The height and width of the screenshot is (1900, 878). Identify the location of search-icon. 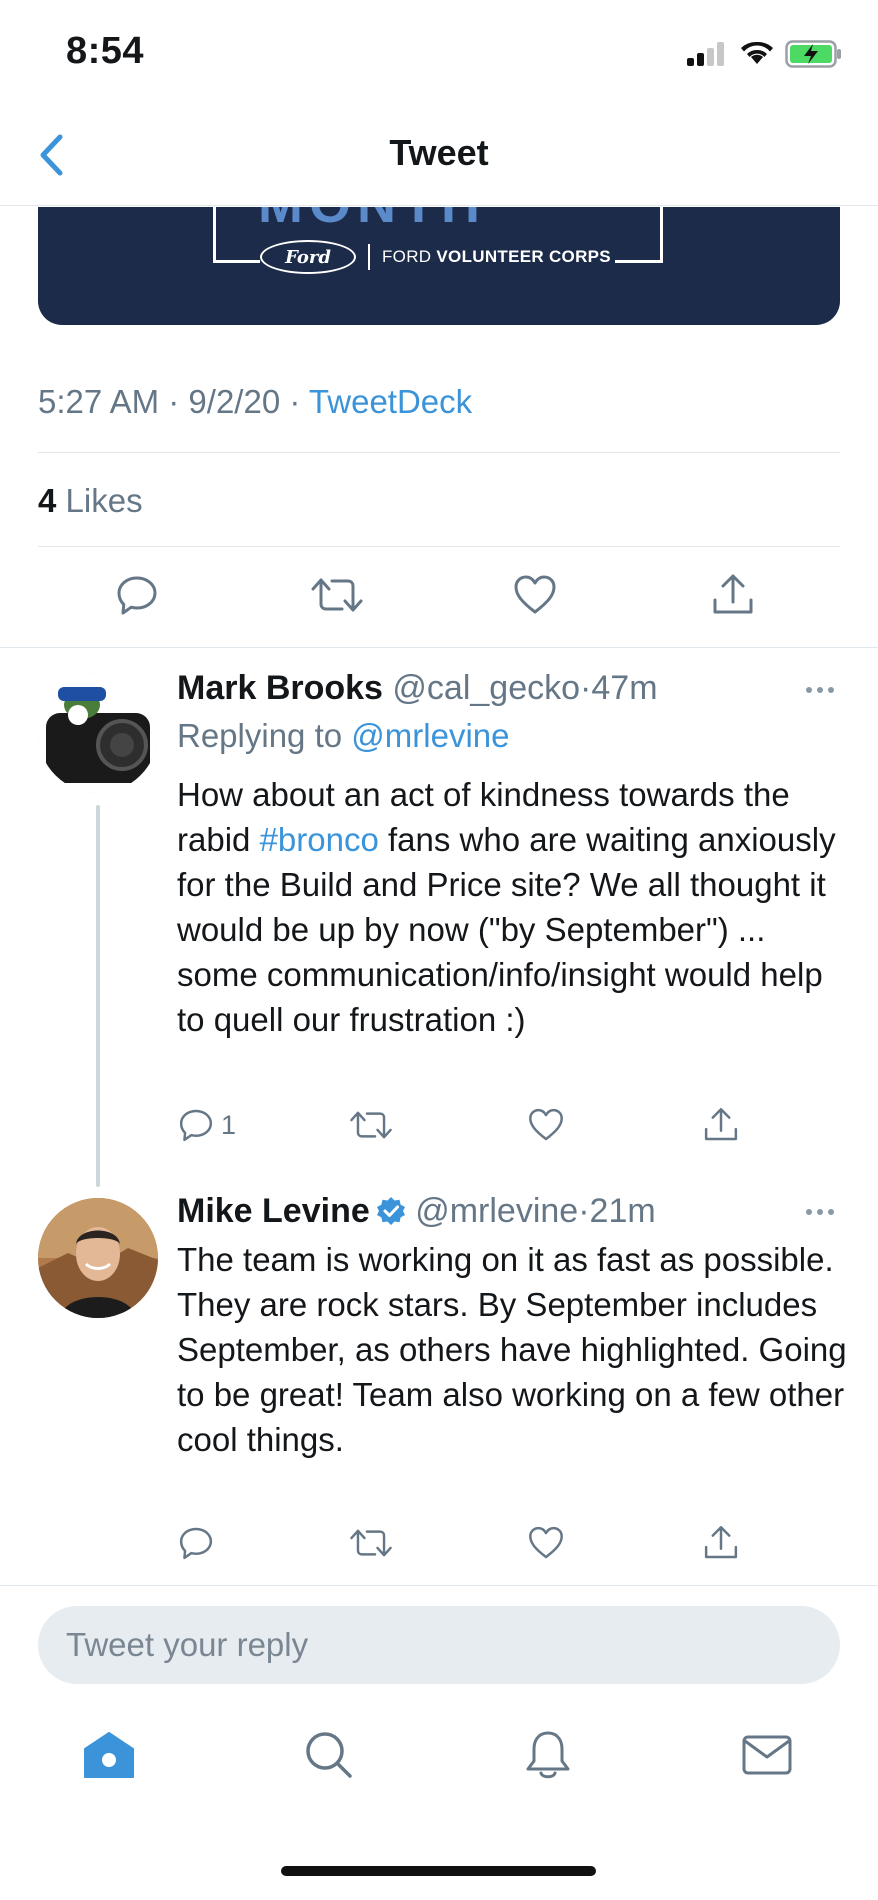
(329, 1755).